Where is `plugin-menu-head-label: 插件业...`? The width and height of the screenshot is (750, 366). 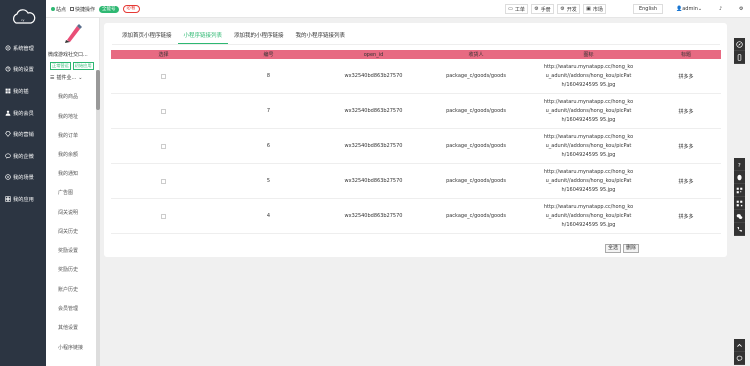 plugin-menu-head-label: 插件业... is located at coordinates (66, 78).